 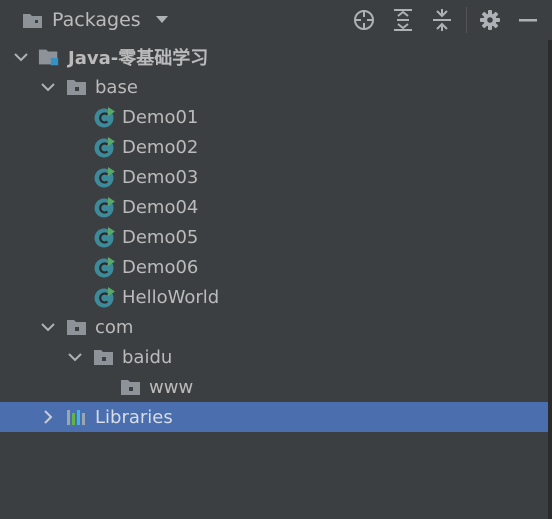 What do you see at coordinates (138, 58) in the screenshot?
I see `project-name: Java-零基础学习` at bounding box center [138, 58].